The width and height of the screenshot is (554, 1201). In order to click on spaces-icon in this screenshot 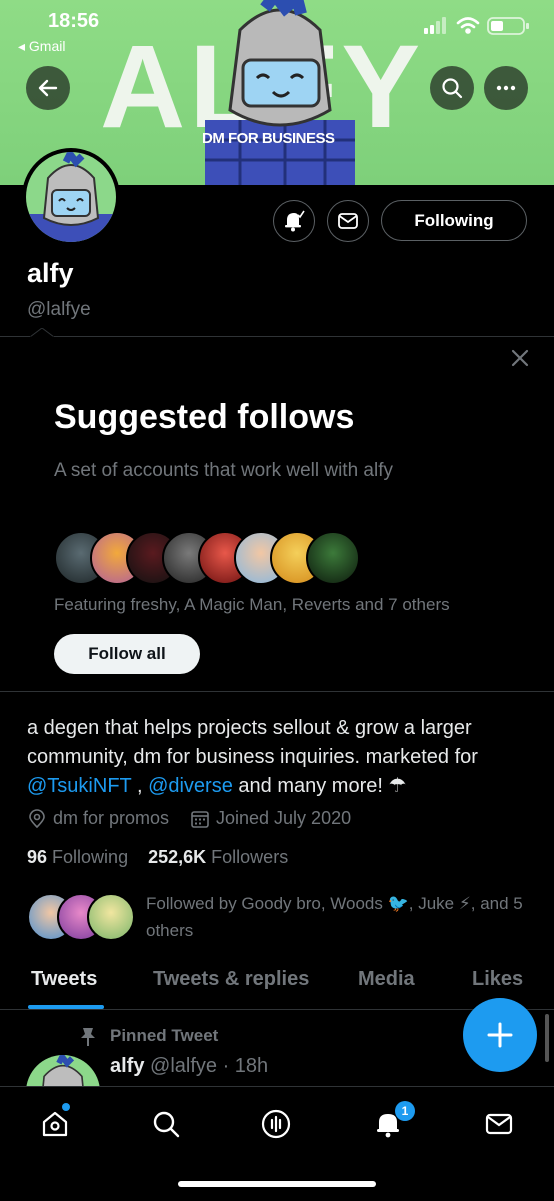, I will do `click(276, 1124)`.